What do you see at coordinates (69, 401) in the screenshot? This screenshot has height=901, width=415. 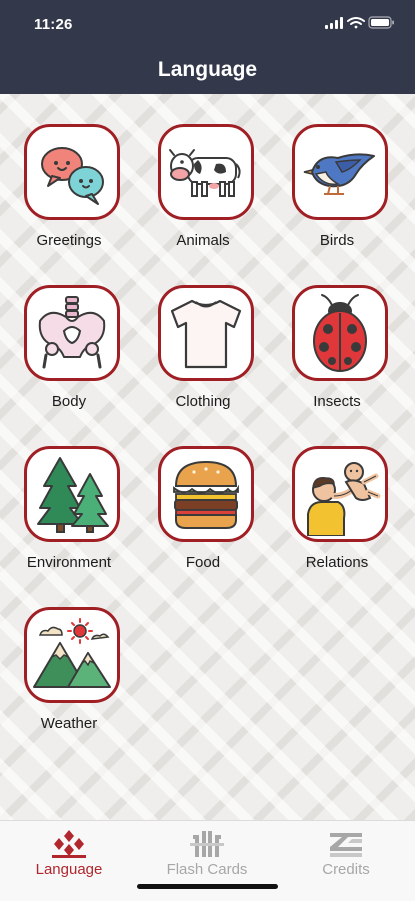 I see `category-label: Body` at bounding box center [69, 401].